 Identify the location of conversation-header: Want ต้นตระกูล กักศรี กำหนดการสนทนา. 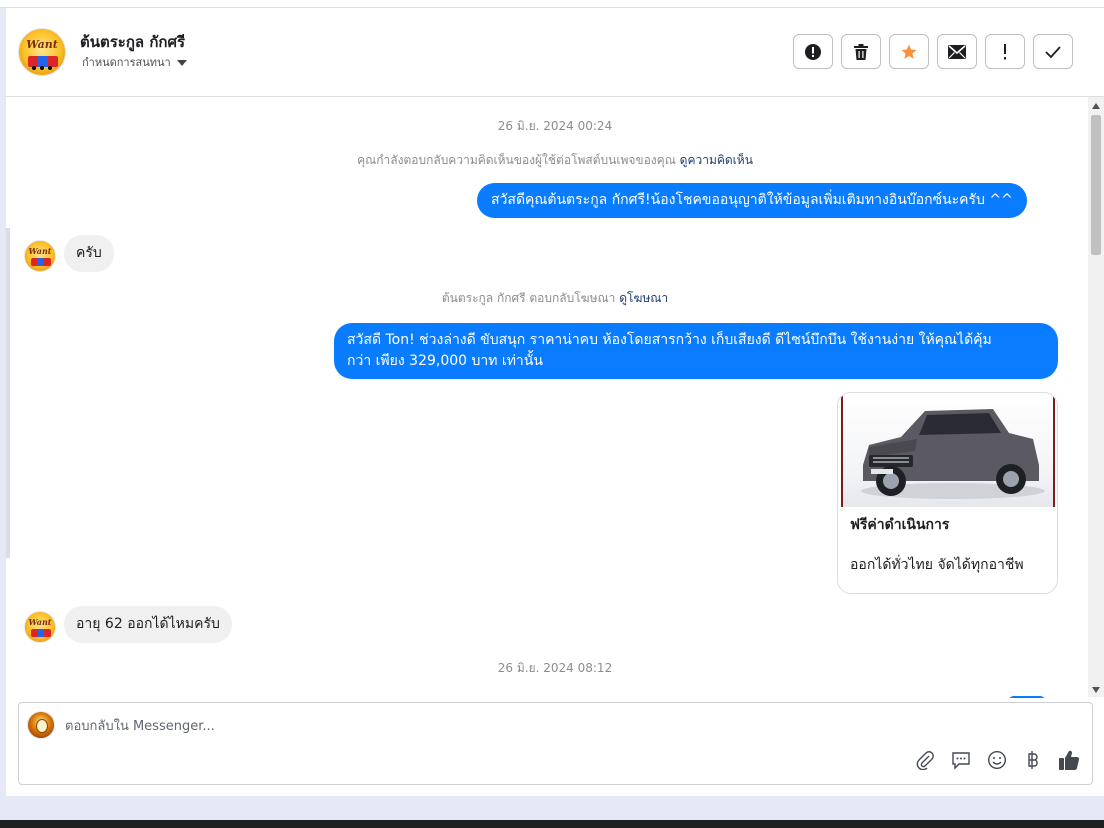
(555, 52).